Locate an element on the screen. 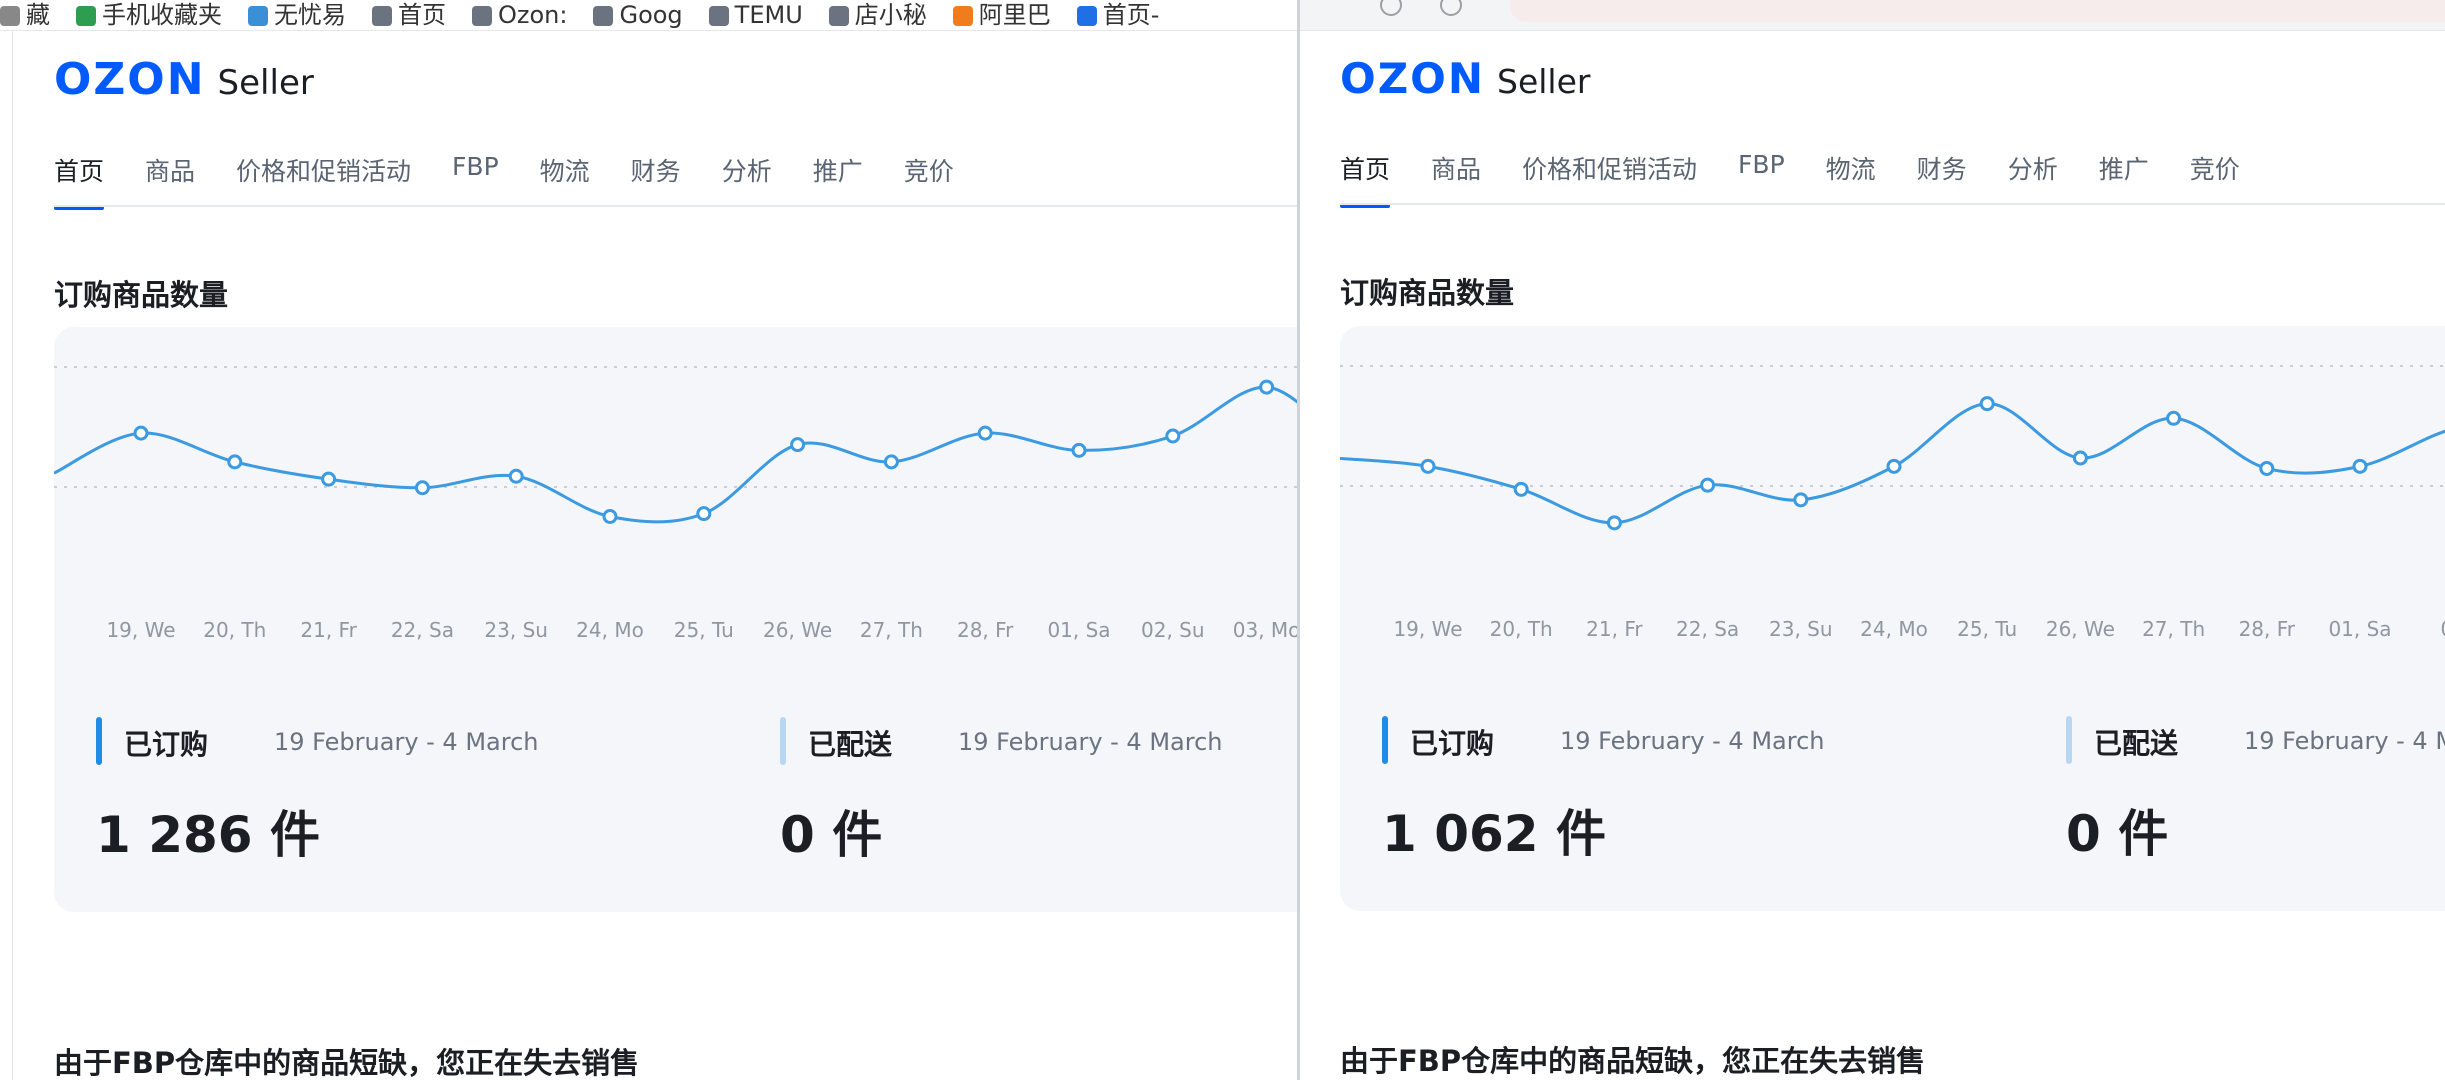  address-bar-strip is located at coordinates (1872, 15).